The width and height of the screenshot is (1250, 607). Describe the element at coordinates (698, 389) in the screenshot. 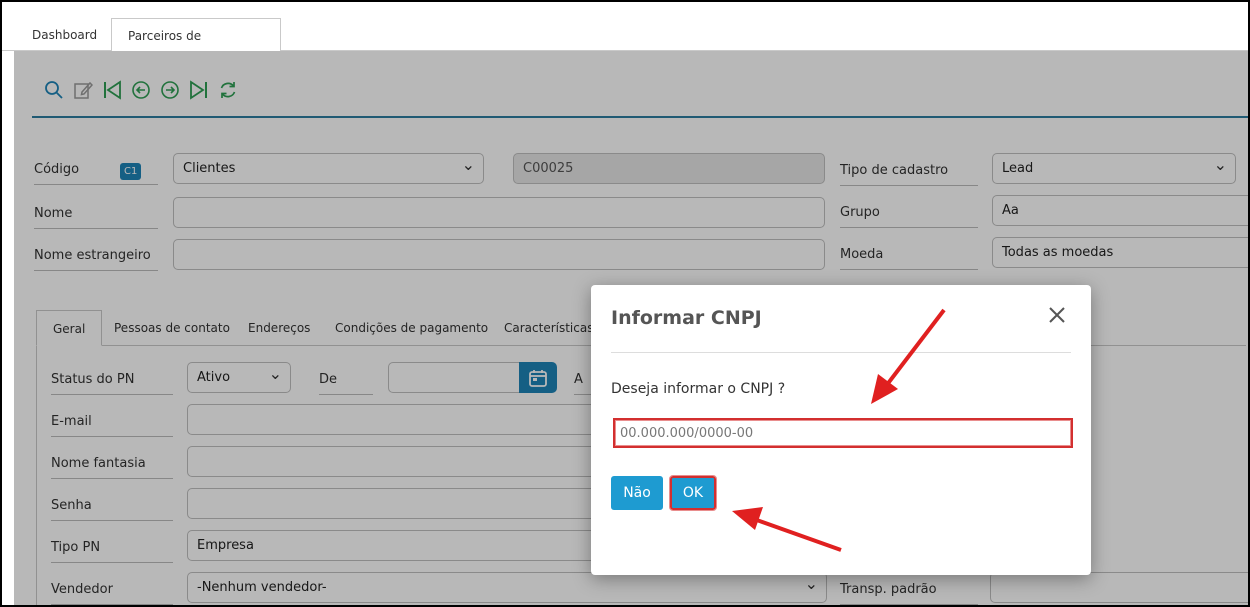

I see `dialog-question: Deseja informar o CNPJ ?` at that location.